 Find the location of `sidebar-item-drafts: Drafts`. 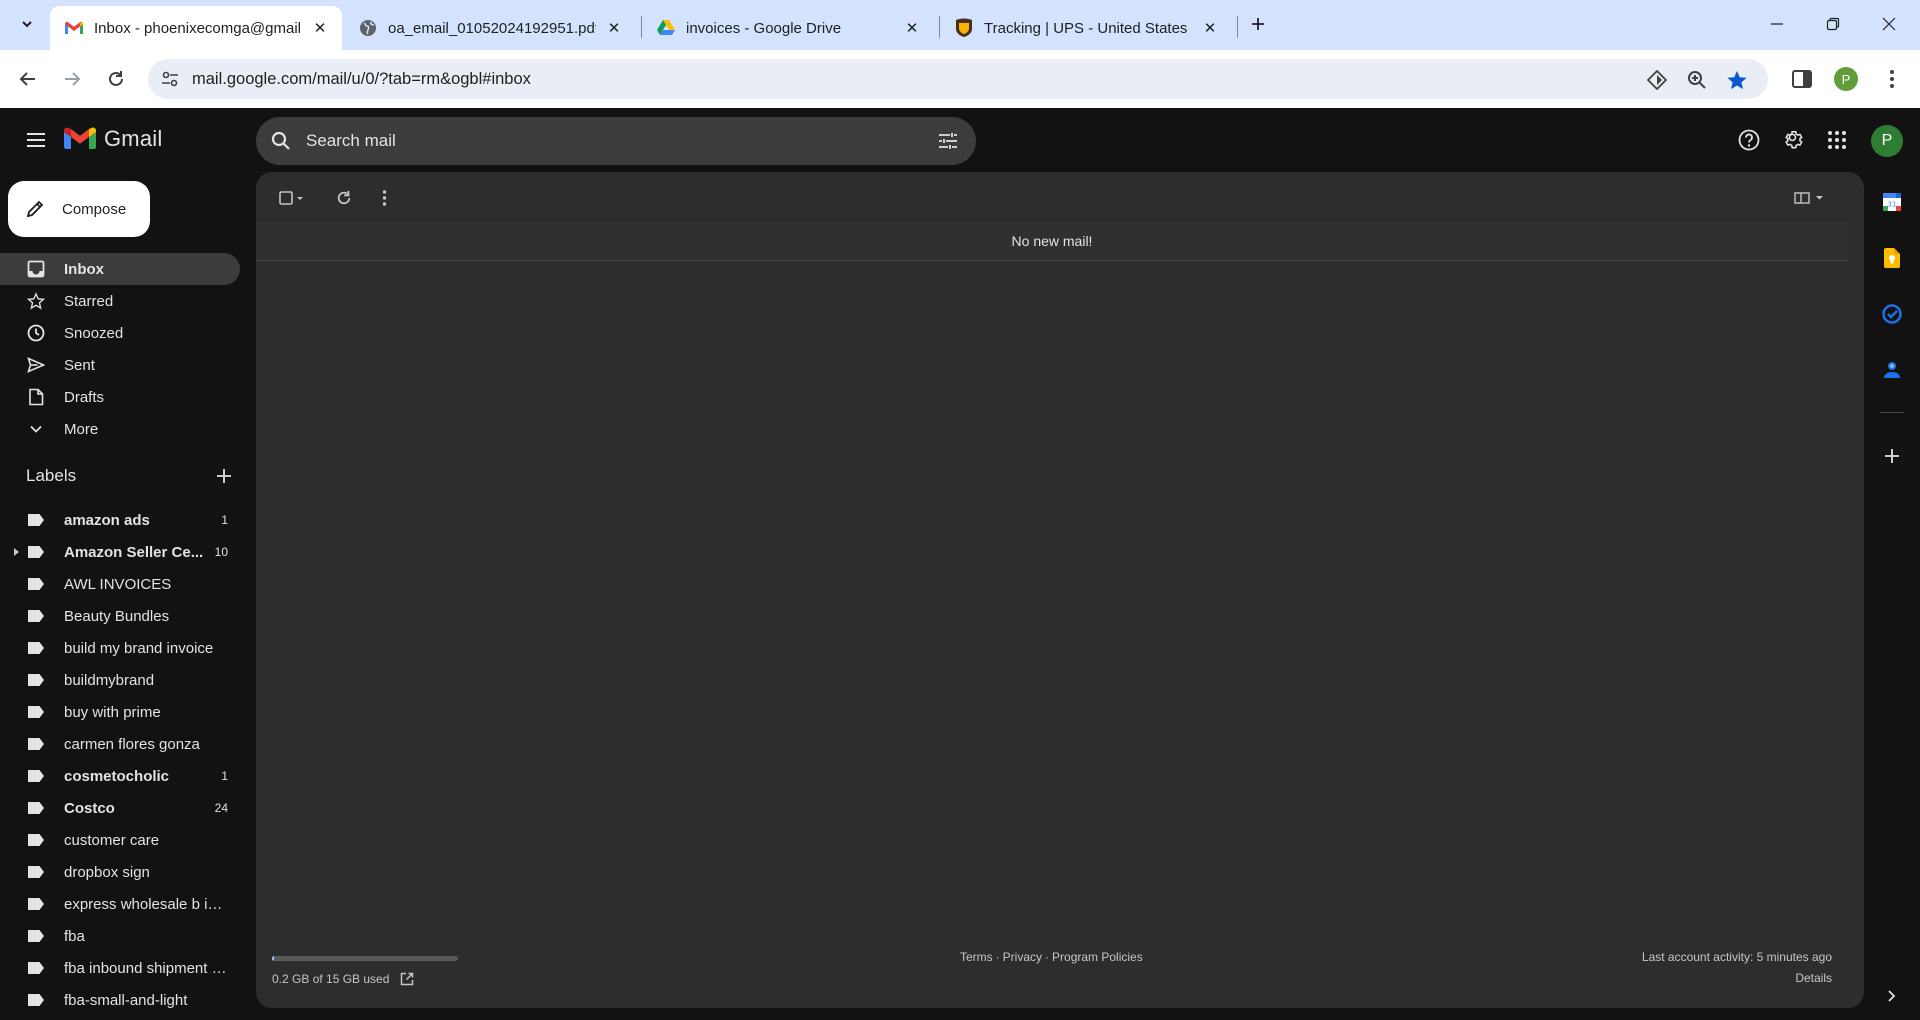

sidebar-item-drafts: Drafts is located at coordinates (120, 397).